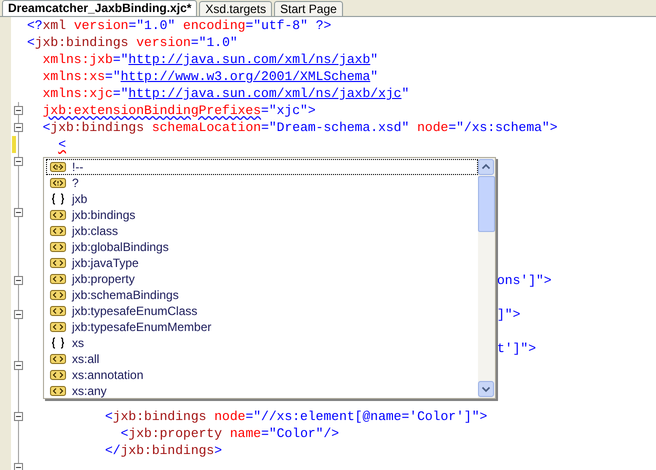  Describe the element at coordinates (508, 314) in the screenshot. I see `attribute-value: ]">` at that location.